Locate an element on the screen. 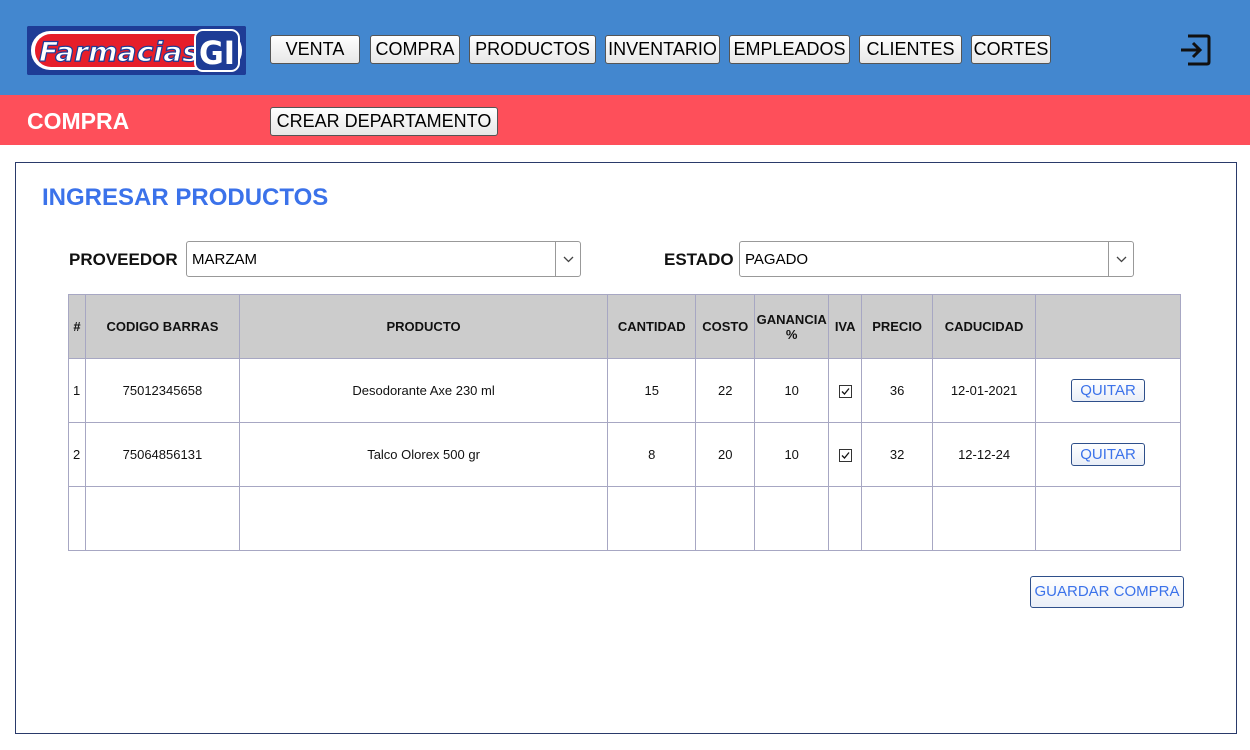 This screenshot has height=750, width=1250. cell-quantity: 8 is located at coordinates (652, 454).